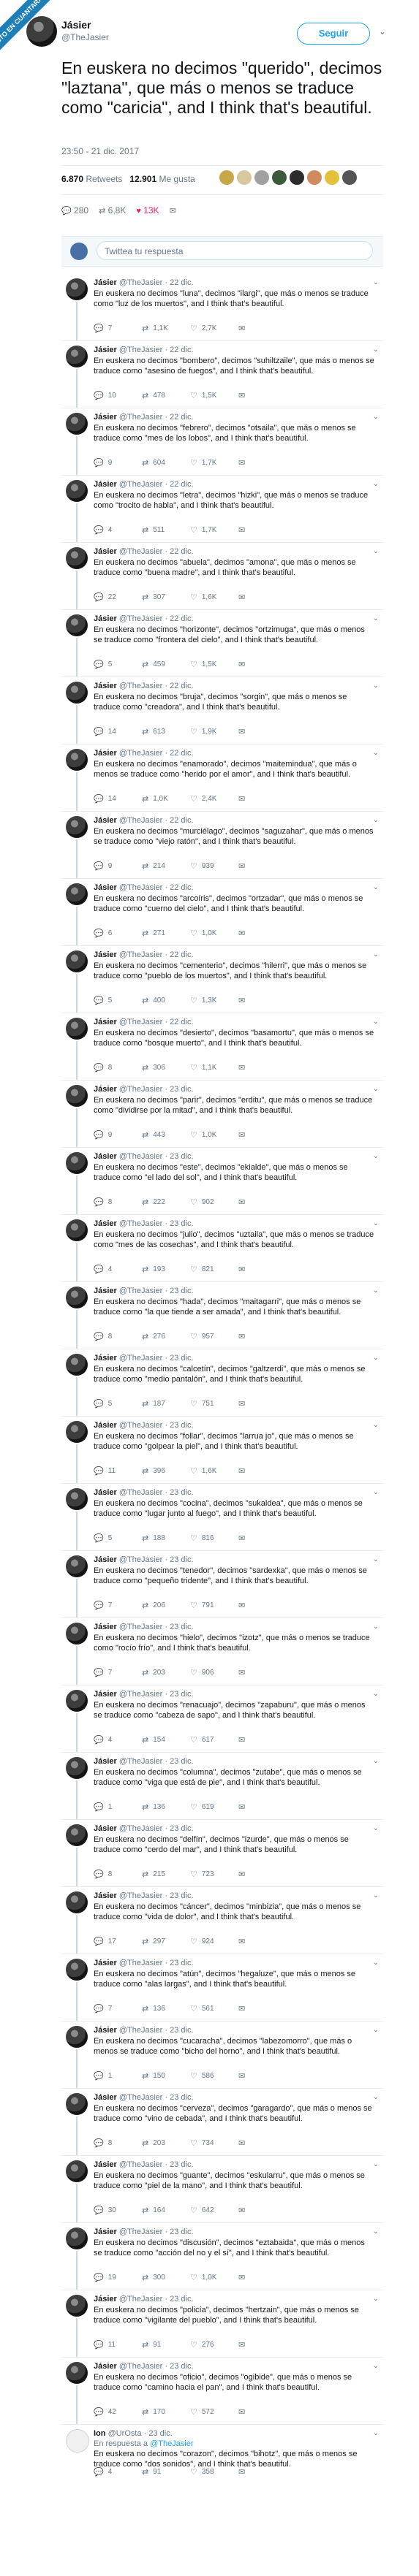  I want to click on like-button: ♡ 617, so click(214, 1740).